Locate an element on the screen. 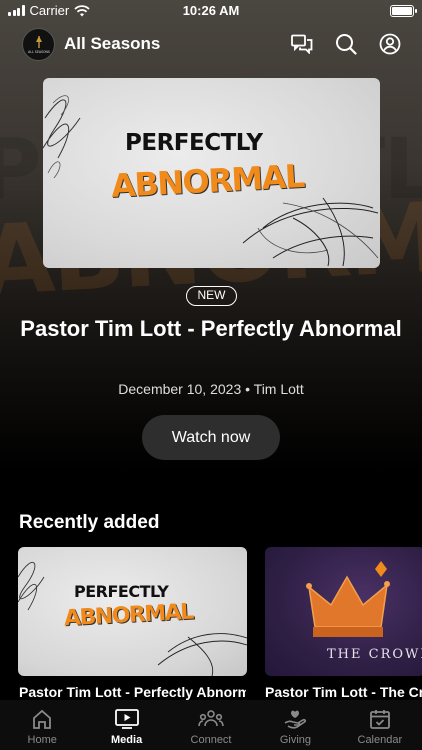 This screenshot has width=422, height=750. tab-giving: Giving is located at coordinates (295, 725).